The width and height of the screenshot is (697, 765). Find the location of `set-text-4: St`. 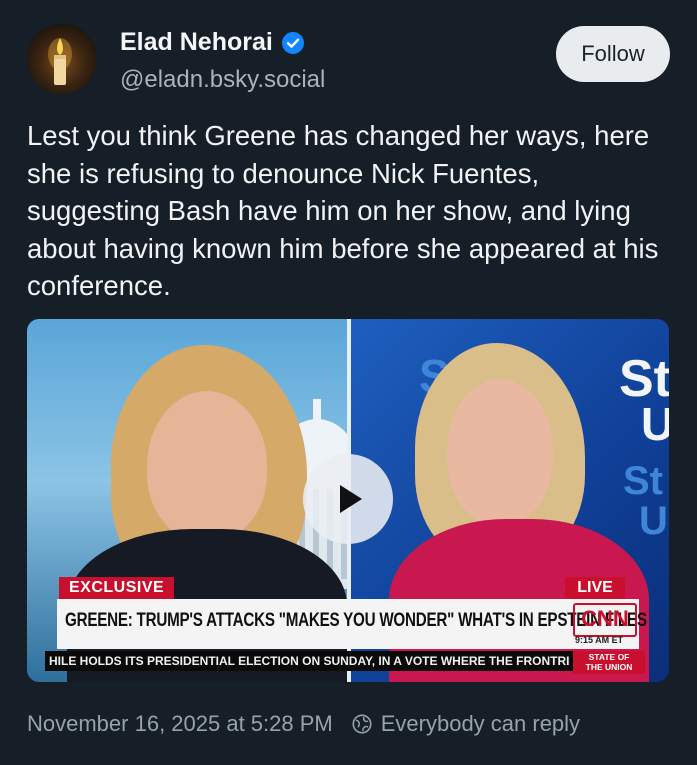

set-text-4: St is located at coordinates (643, 481).